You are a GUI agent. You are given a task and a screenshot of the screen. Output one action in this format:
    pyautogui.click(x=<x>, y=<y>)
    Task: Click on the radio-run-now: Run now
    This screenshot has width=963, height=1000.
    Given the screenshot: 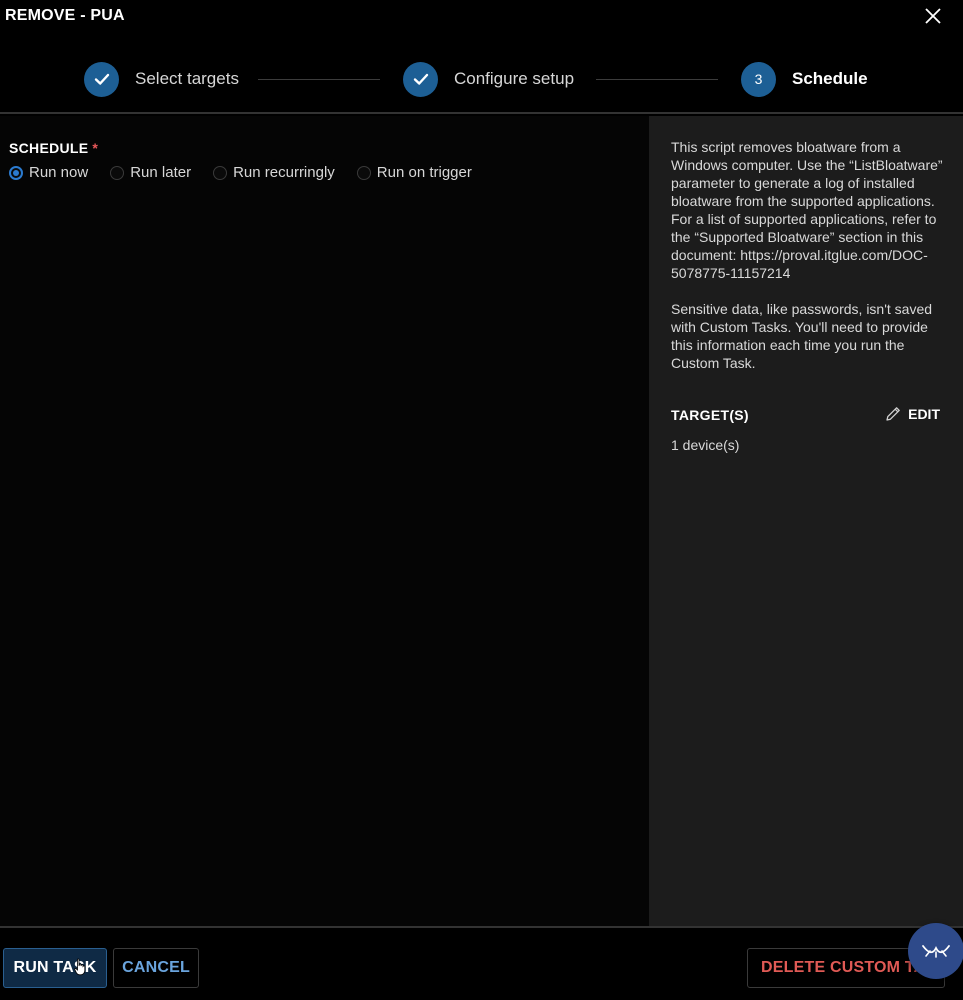 What is the action you would take?
    pyautogui.click(x=48, y=172)
    